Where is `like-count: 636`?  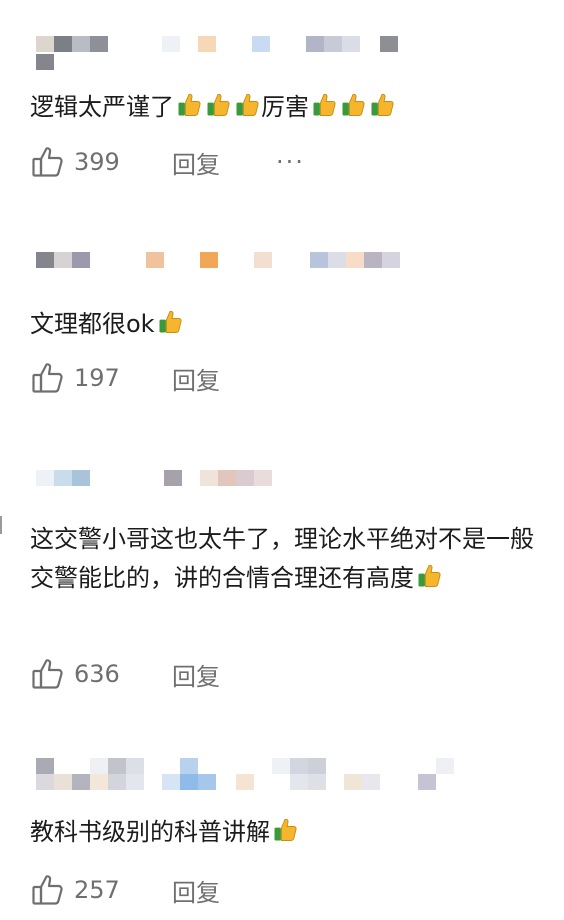
like-count: 636 is located at coordinates (116, 674).